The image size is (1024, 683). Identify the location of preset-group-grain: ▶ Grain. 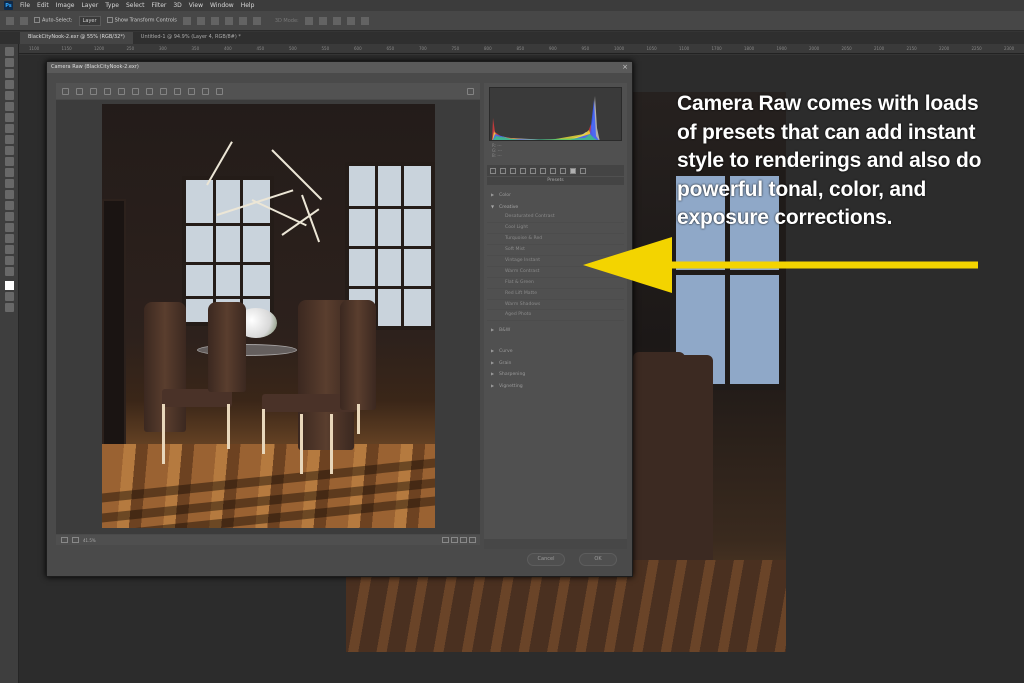
(555, 363).